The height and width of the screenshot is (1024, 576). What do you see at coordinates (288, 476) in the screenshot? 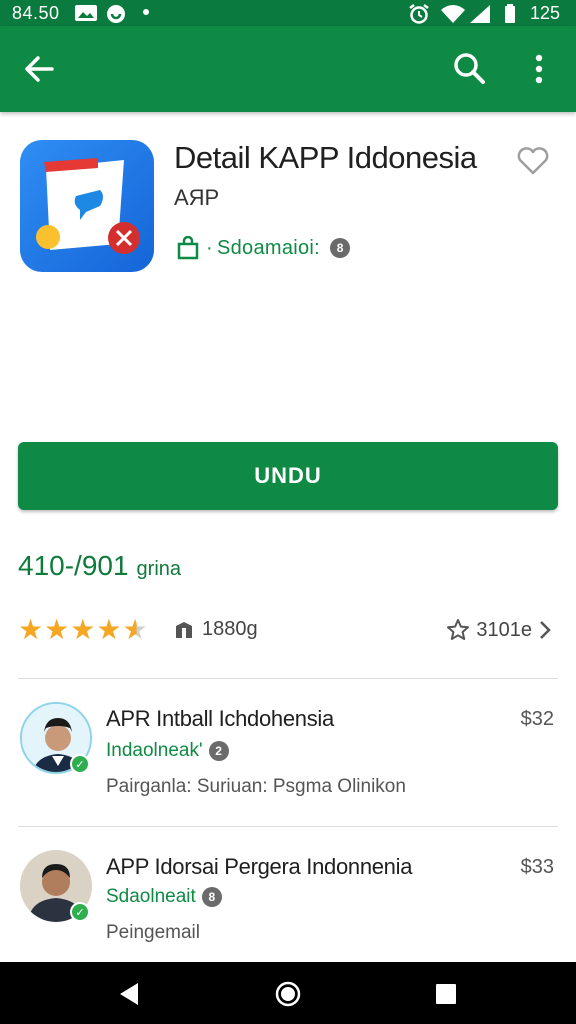
I see `install-button: UNDU` at bounding box center [288, 476].